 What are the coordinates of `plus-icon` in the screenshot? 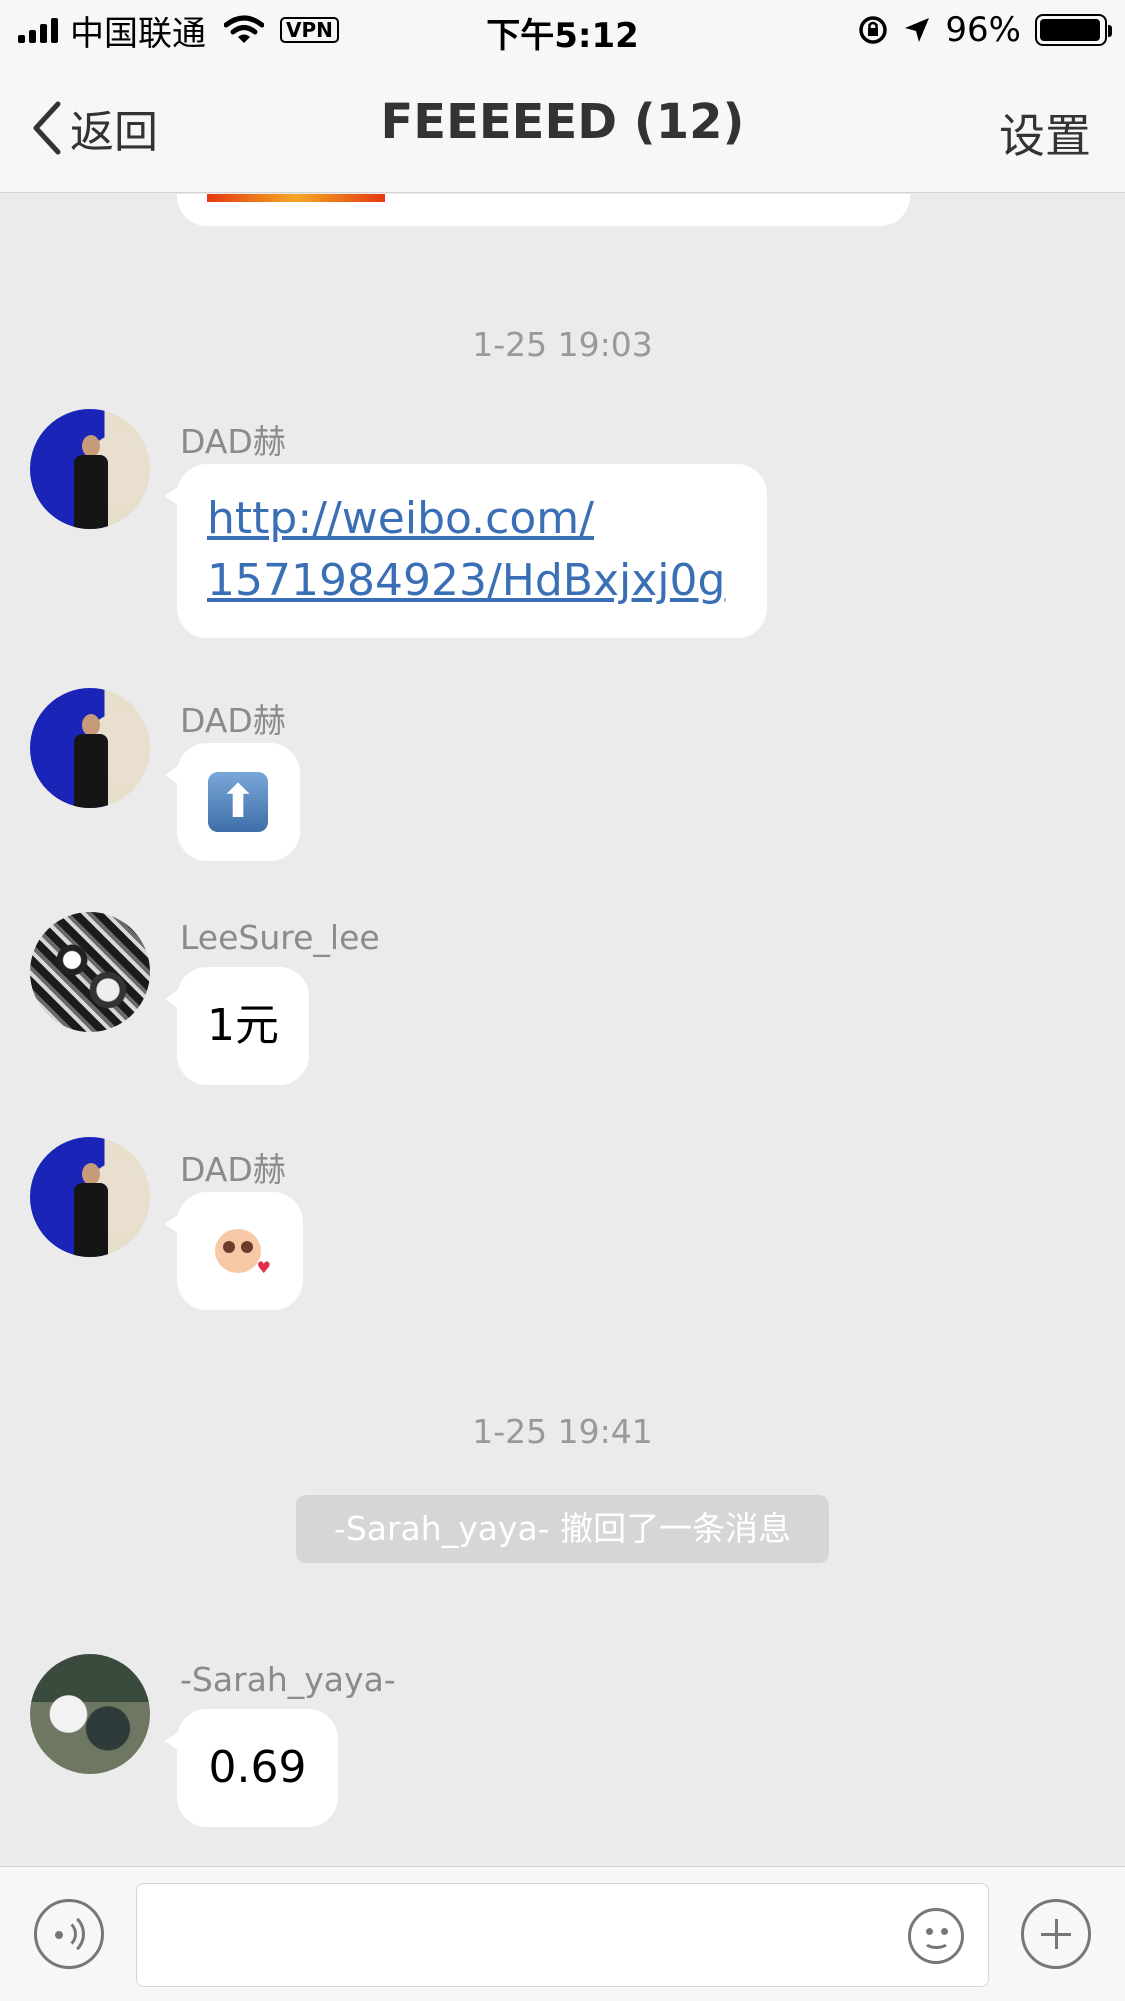 It's located at (1056, 1934).